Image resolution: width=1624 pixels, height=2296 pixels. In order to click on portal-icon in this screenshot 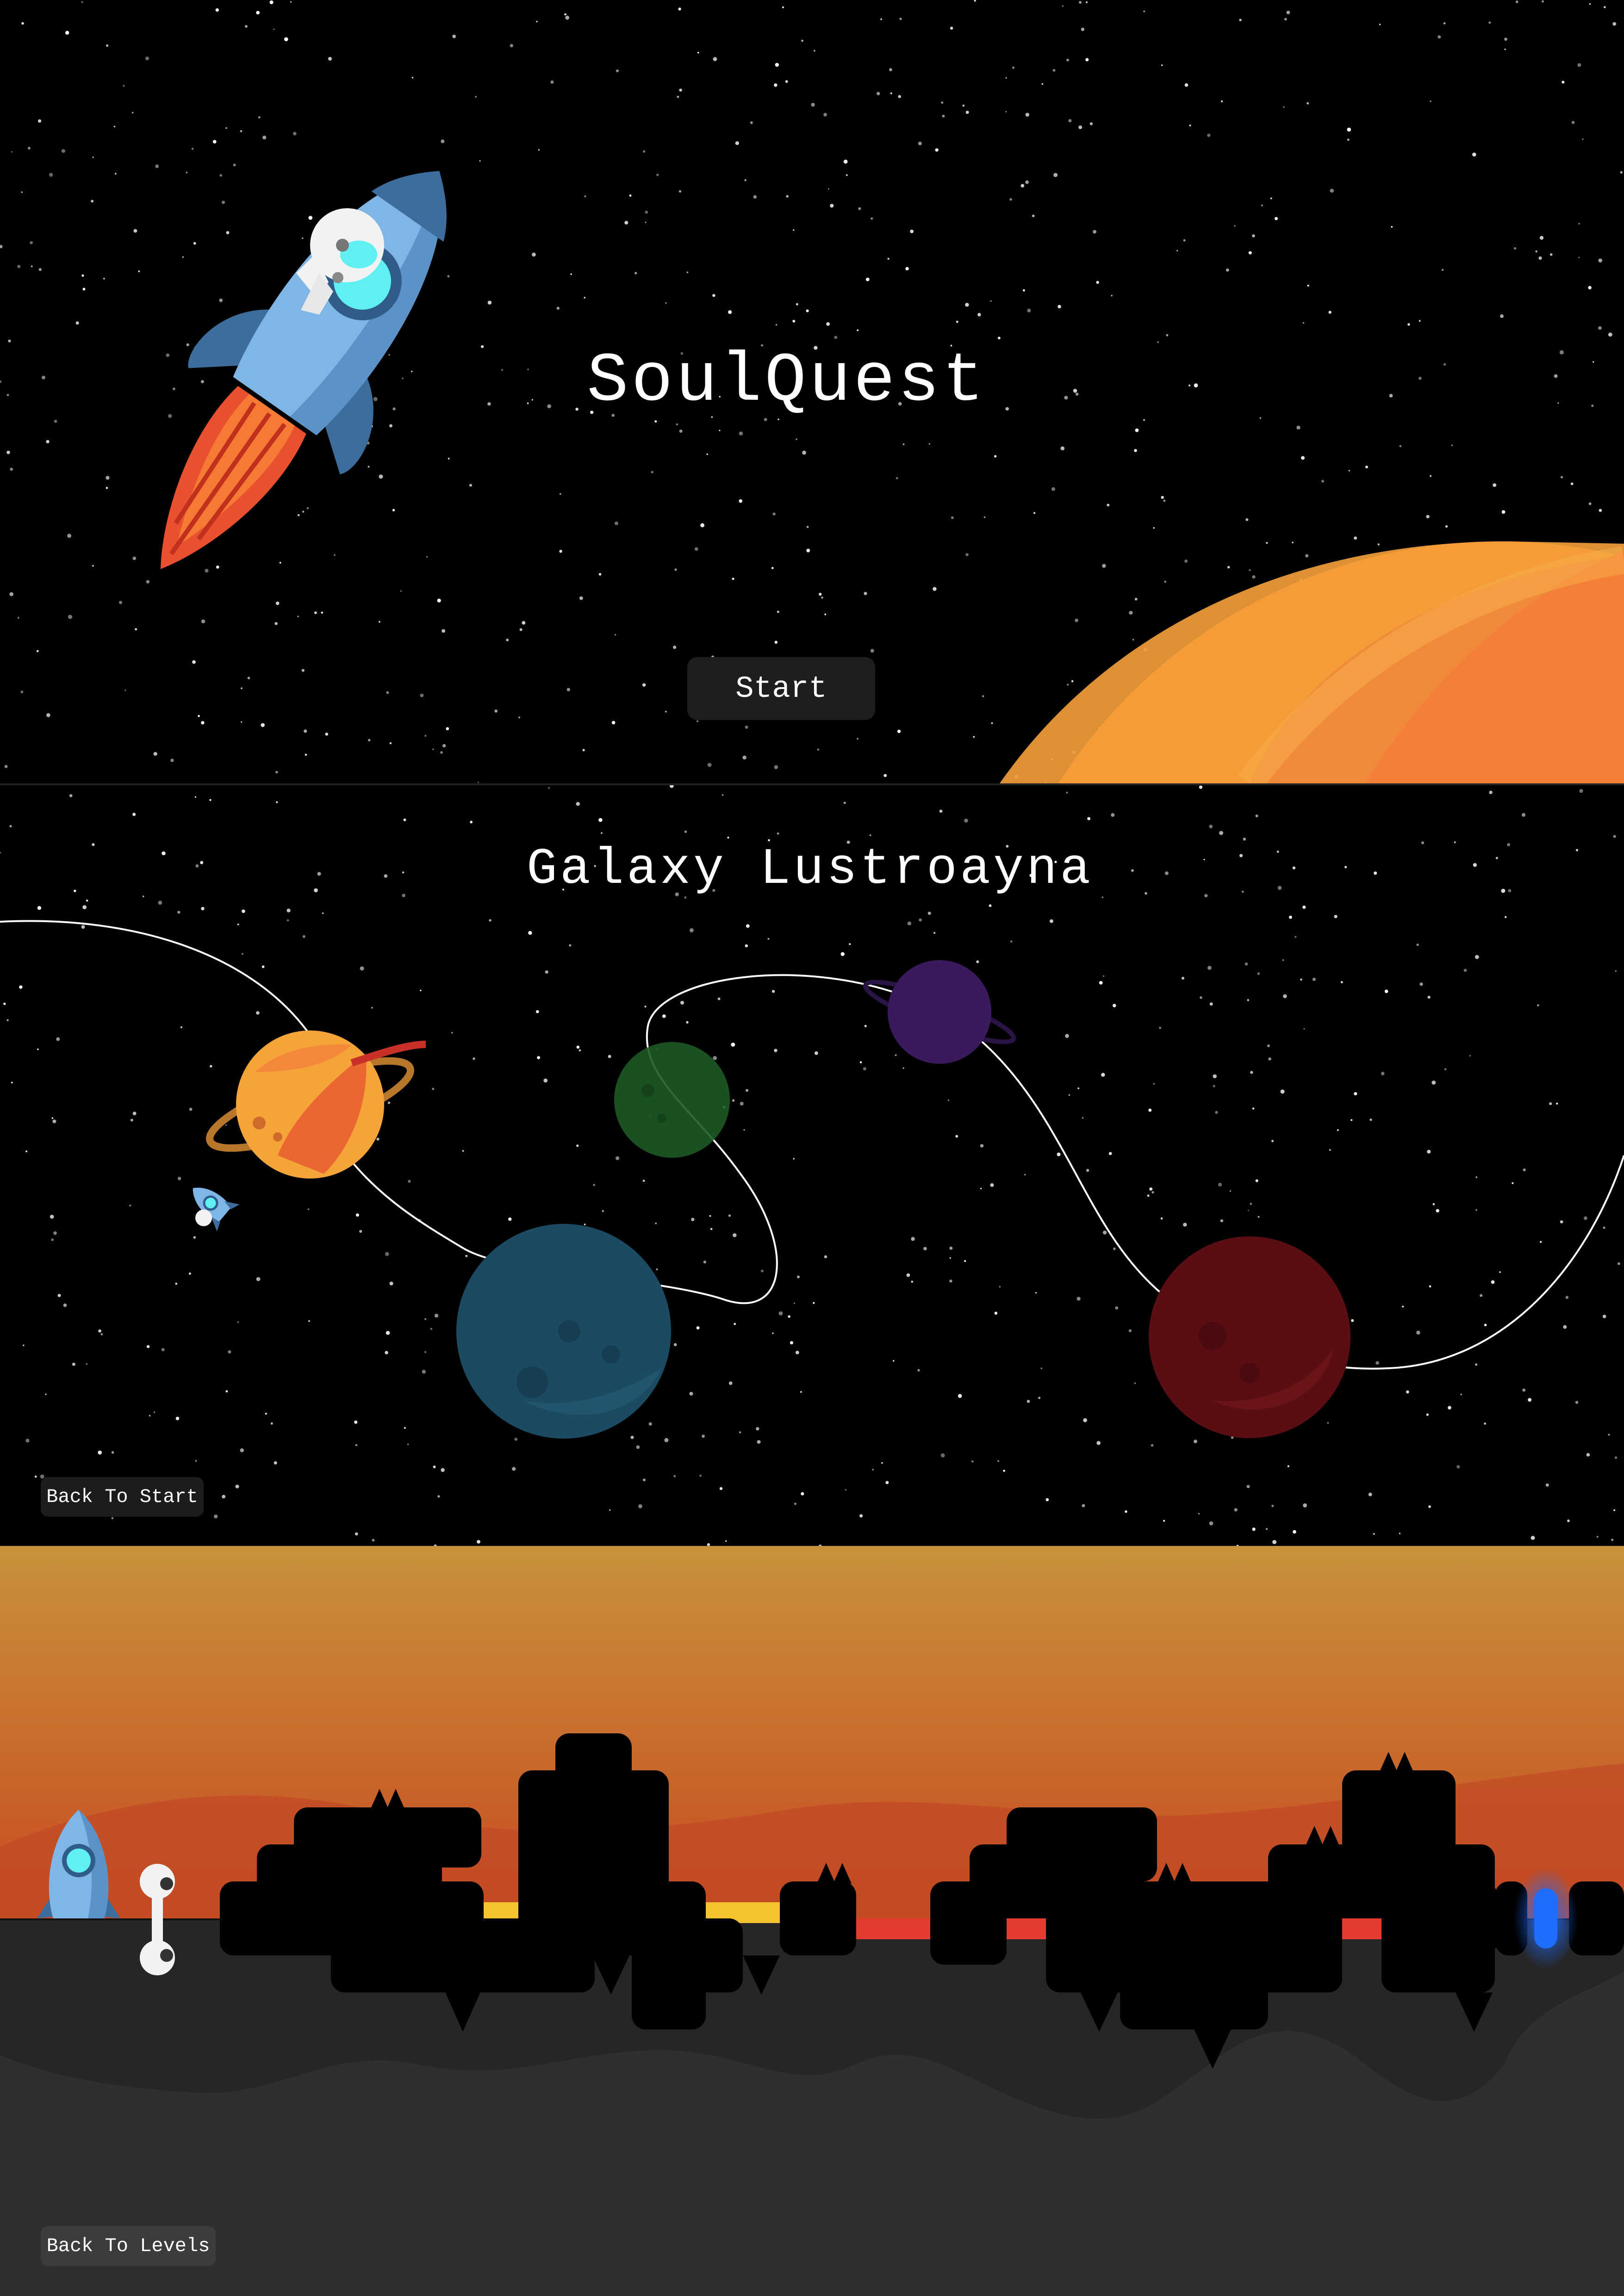, I will do `click(1545, 1919)`.